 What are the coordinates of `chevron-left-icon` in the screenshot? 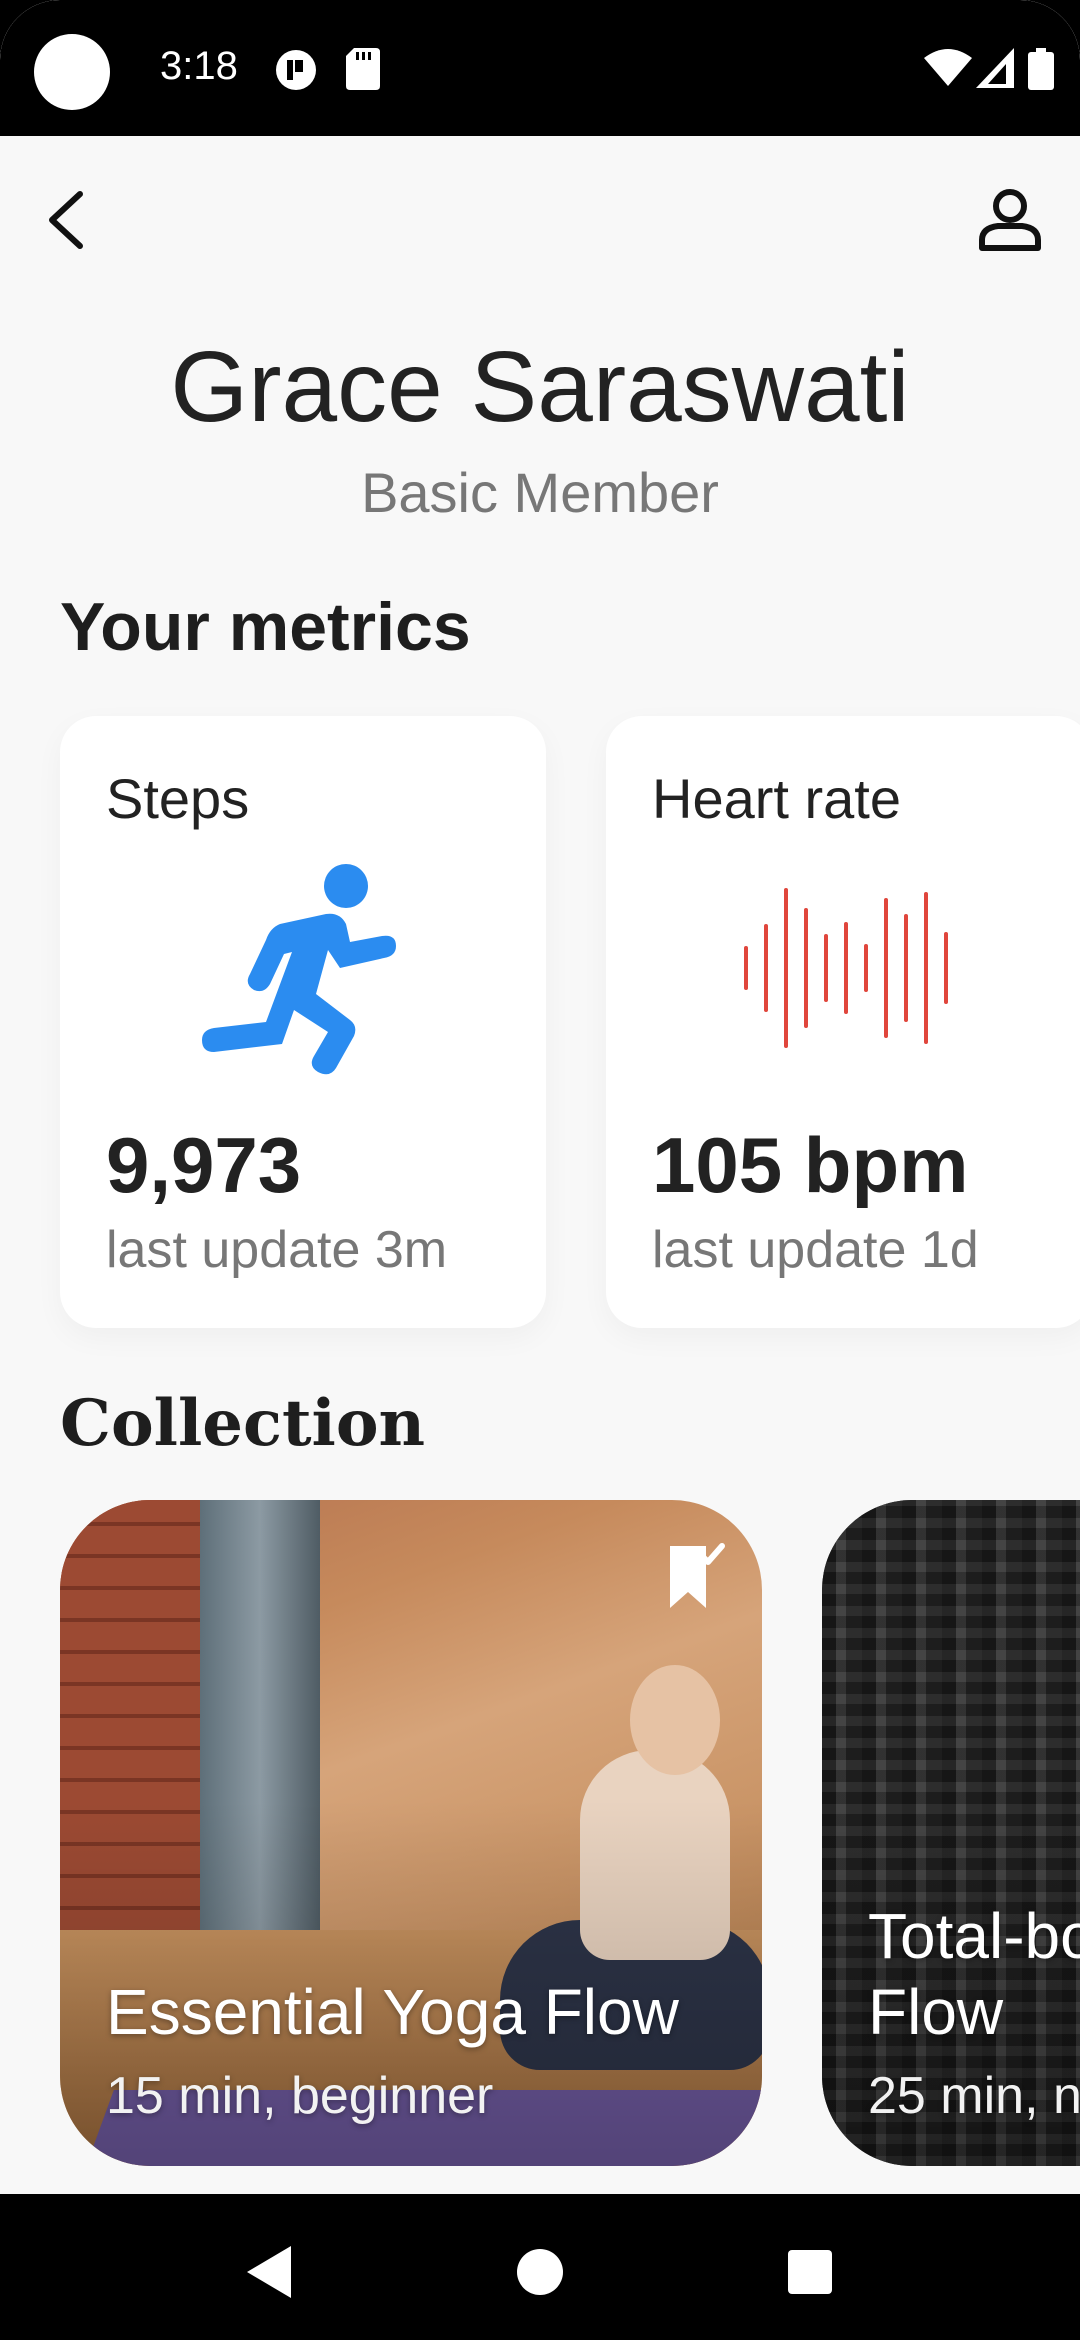 It's located at (66, 220).